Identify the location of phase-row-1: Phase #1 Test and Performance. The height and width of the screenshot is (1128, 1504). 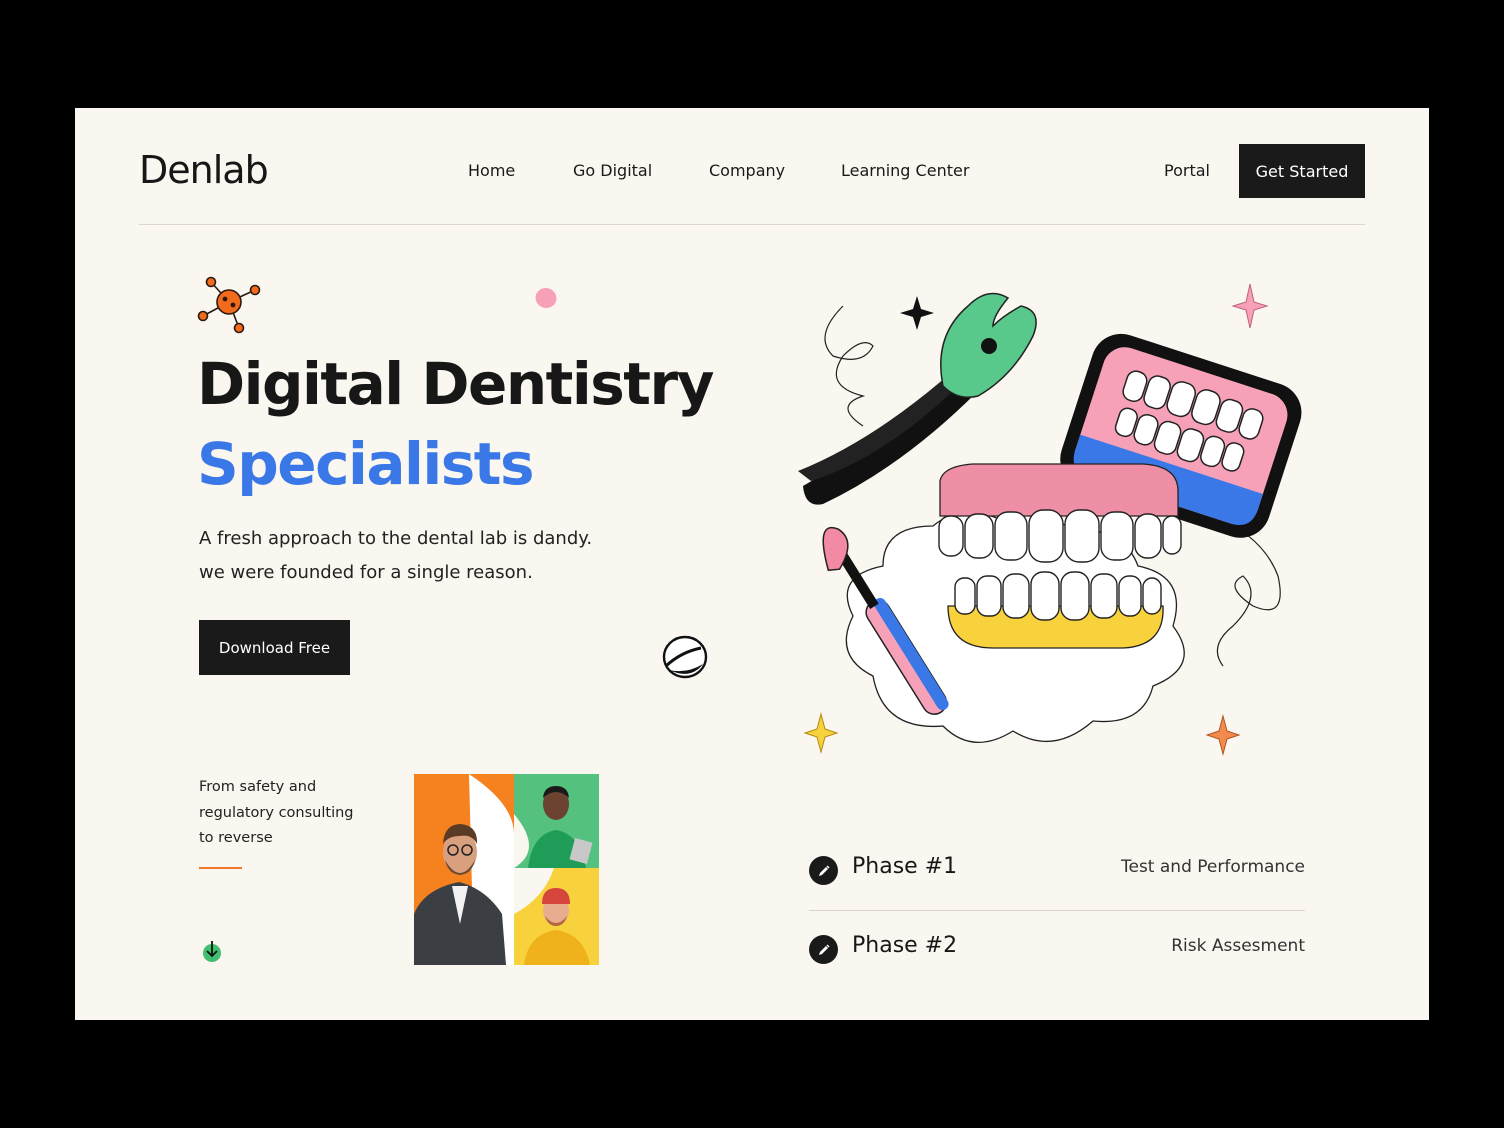
(1057, 870).